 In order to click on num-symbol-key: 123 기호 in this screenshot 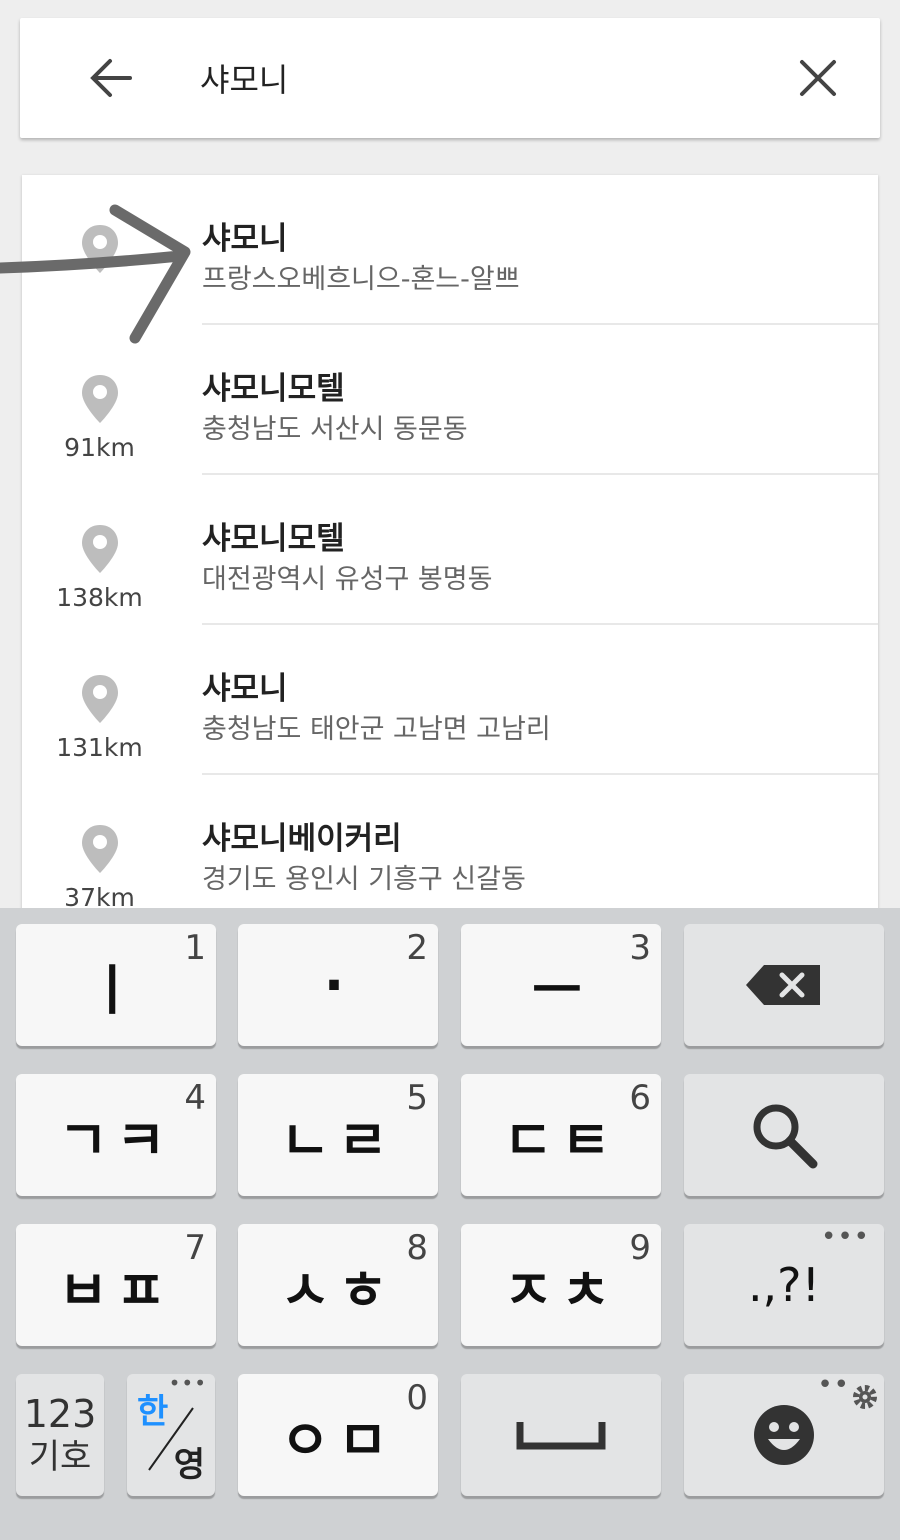, I will do `click(60, 1435)`.